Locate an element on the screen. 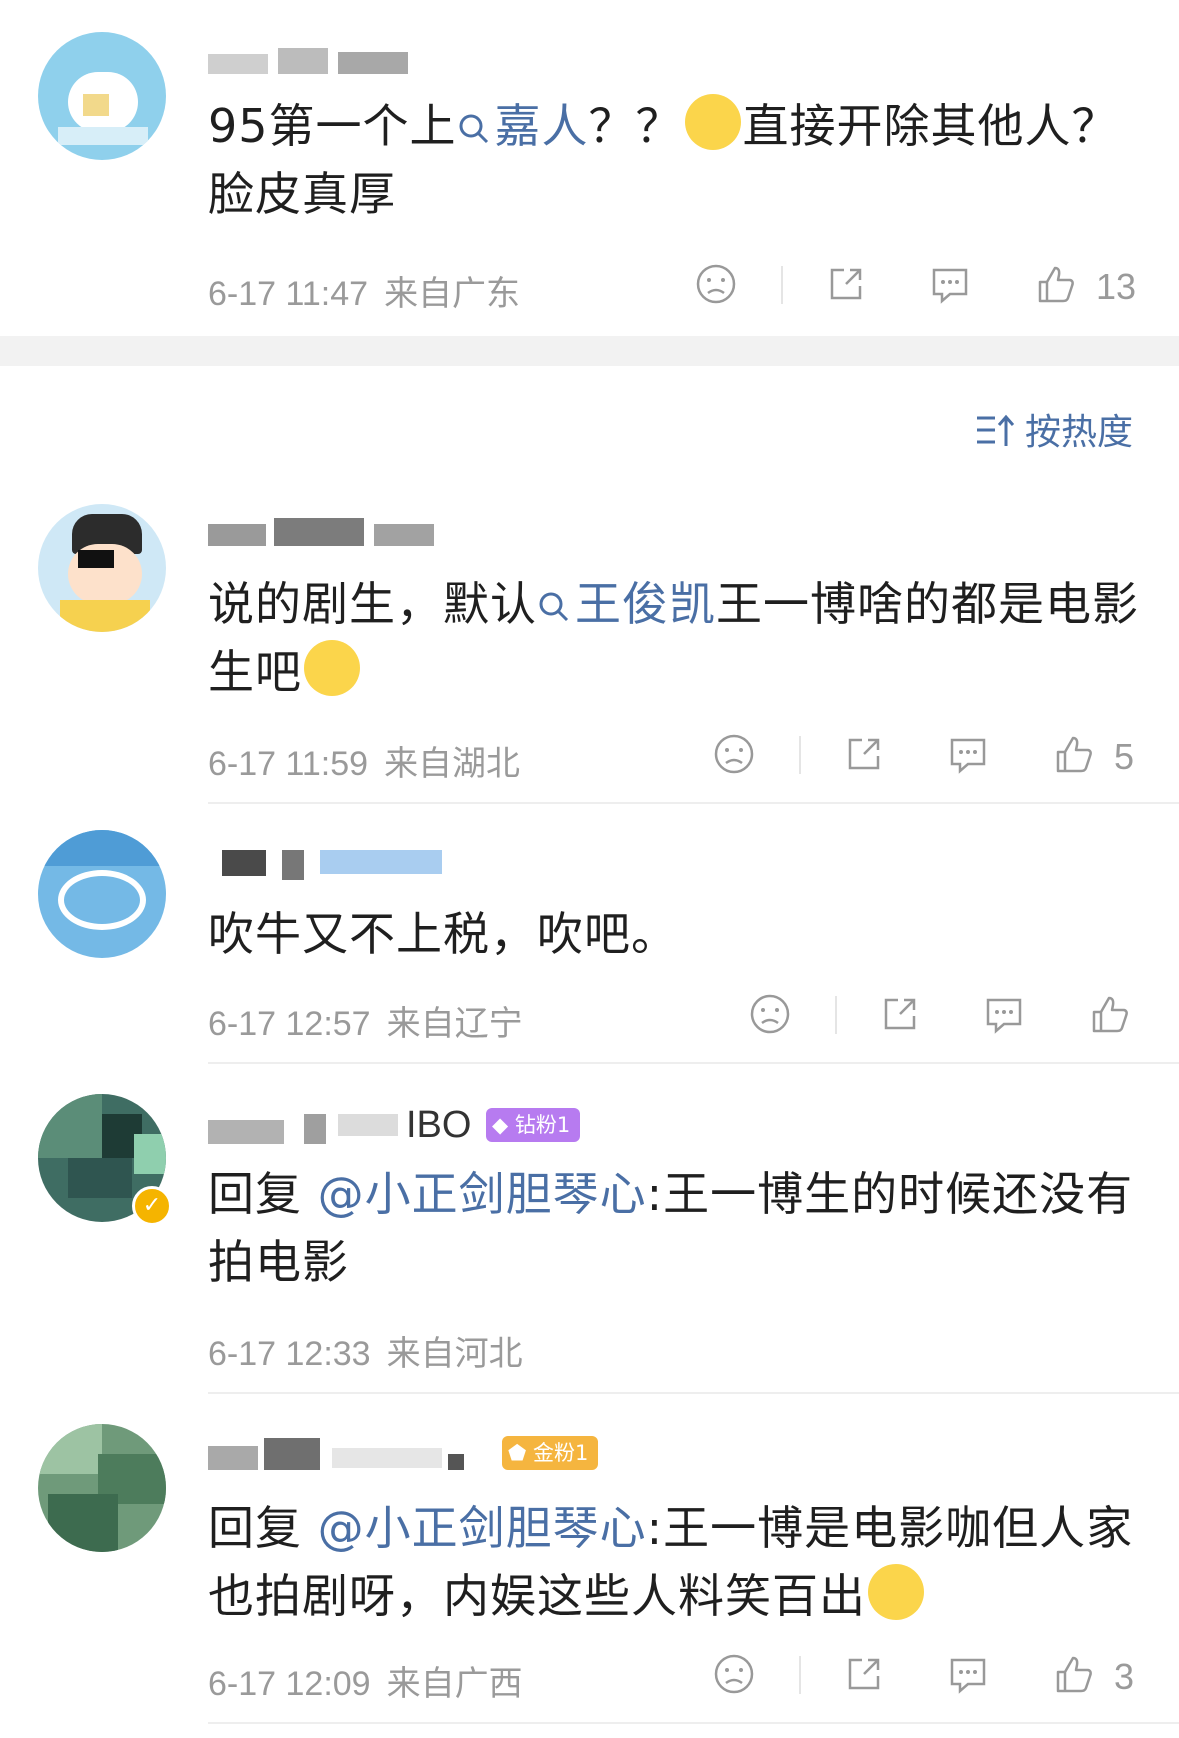  hashtag-link: 嘉人 is located at coordinates (523, 126).